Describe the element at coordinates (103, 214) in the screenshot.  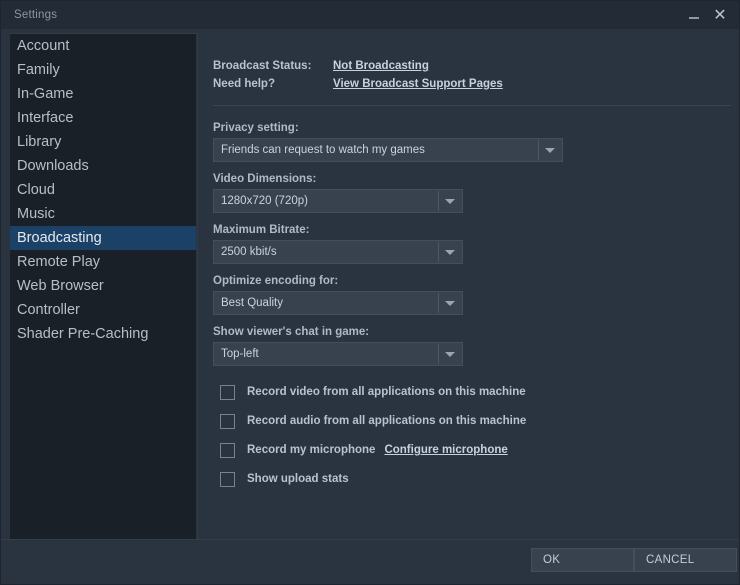
I see `sidebar-item-music: Music` at that location.